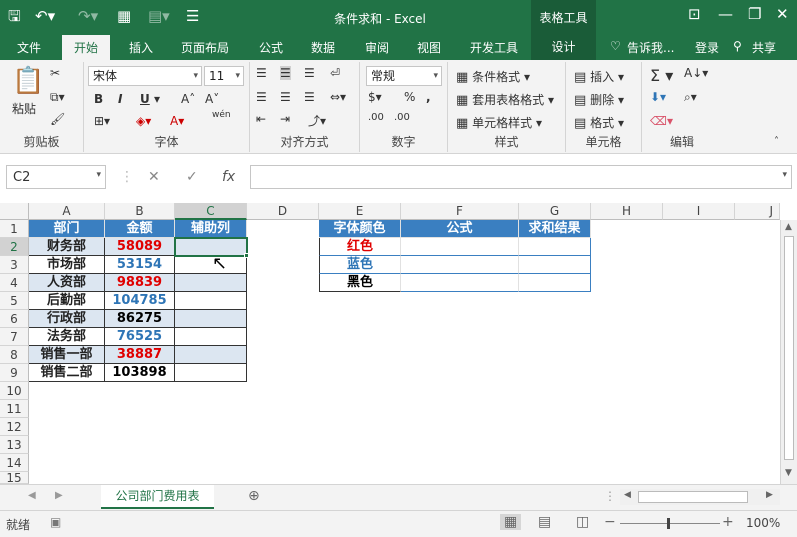 The height and width of the screenshot is (537, 797). Describe the element at coordinates (338, 97) in the screenshot. I see `merge-icon: ⇔▾` at that location.